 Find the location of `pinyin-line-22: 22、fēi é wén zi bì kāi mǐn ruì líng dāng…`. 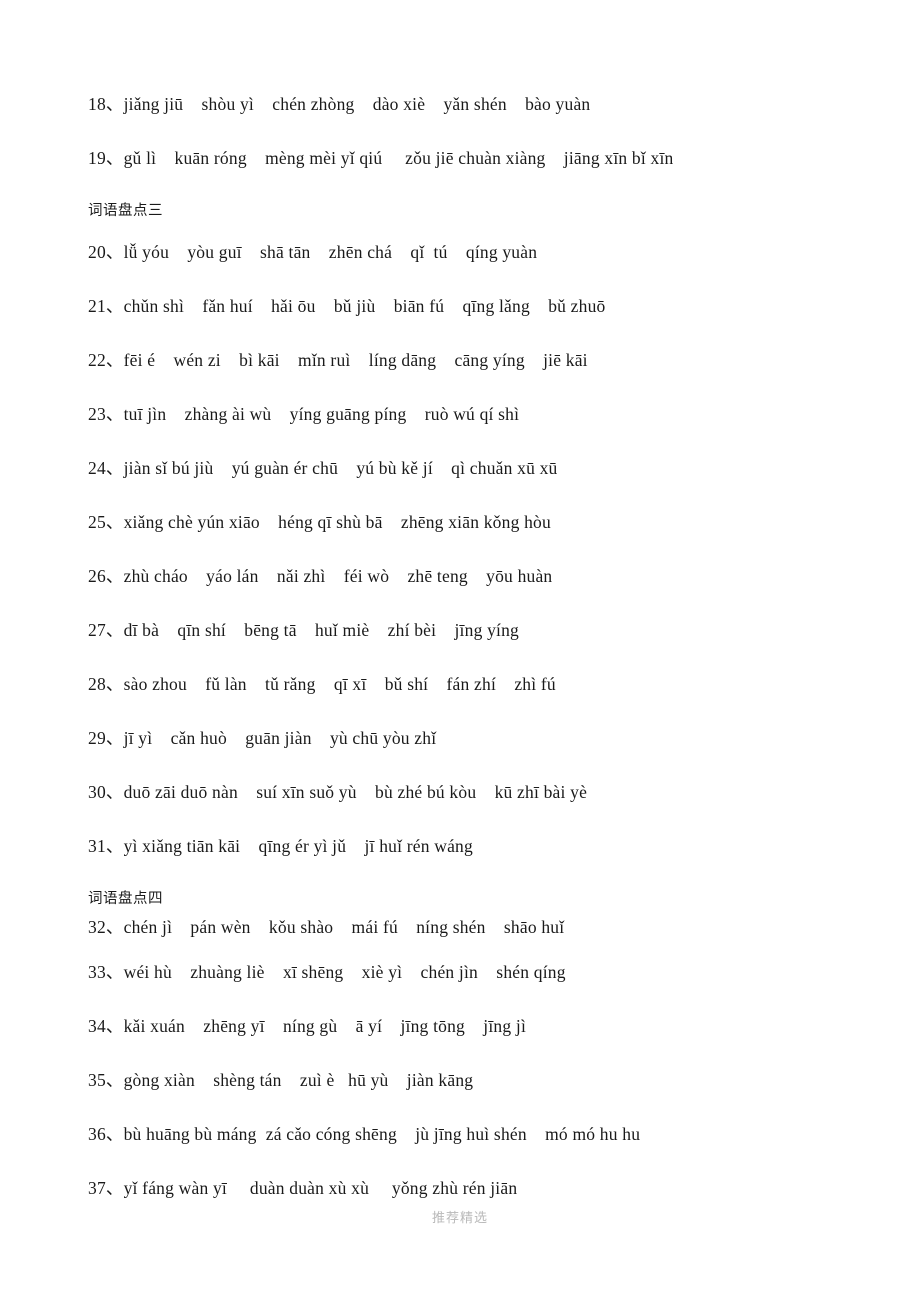

pinyin-line-22: 22、fēi é wén zi bì kāi mǐn ruì líng dāng… is located at coordinates (338, 360).